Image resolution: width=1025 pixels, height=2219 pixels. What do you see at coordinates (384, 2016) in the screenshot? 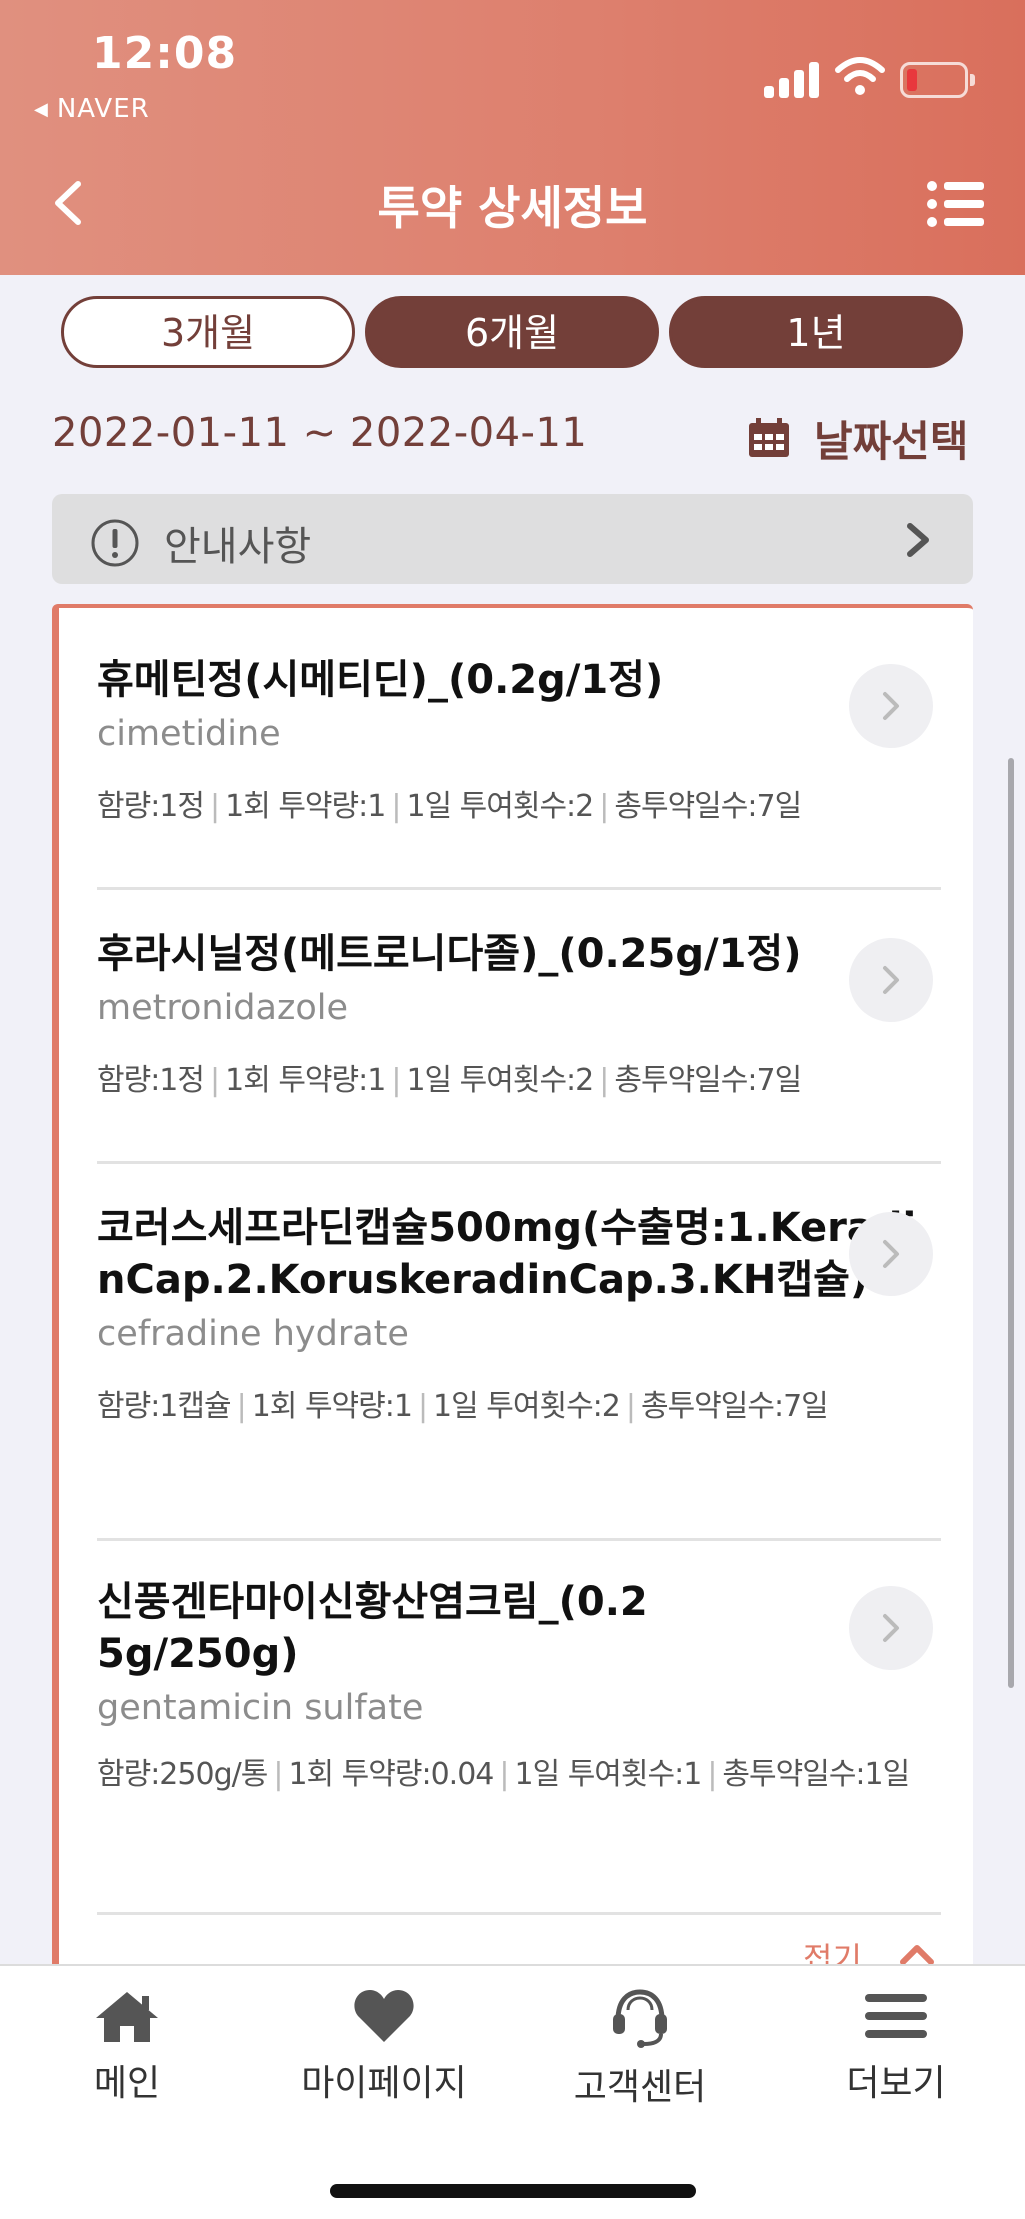
I see `heart-icon` at bounding box center [384, 2016].